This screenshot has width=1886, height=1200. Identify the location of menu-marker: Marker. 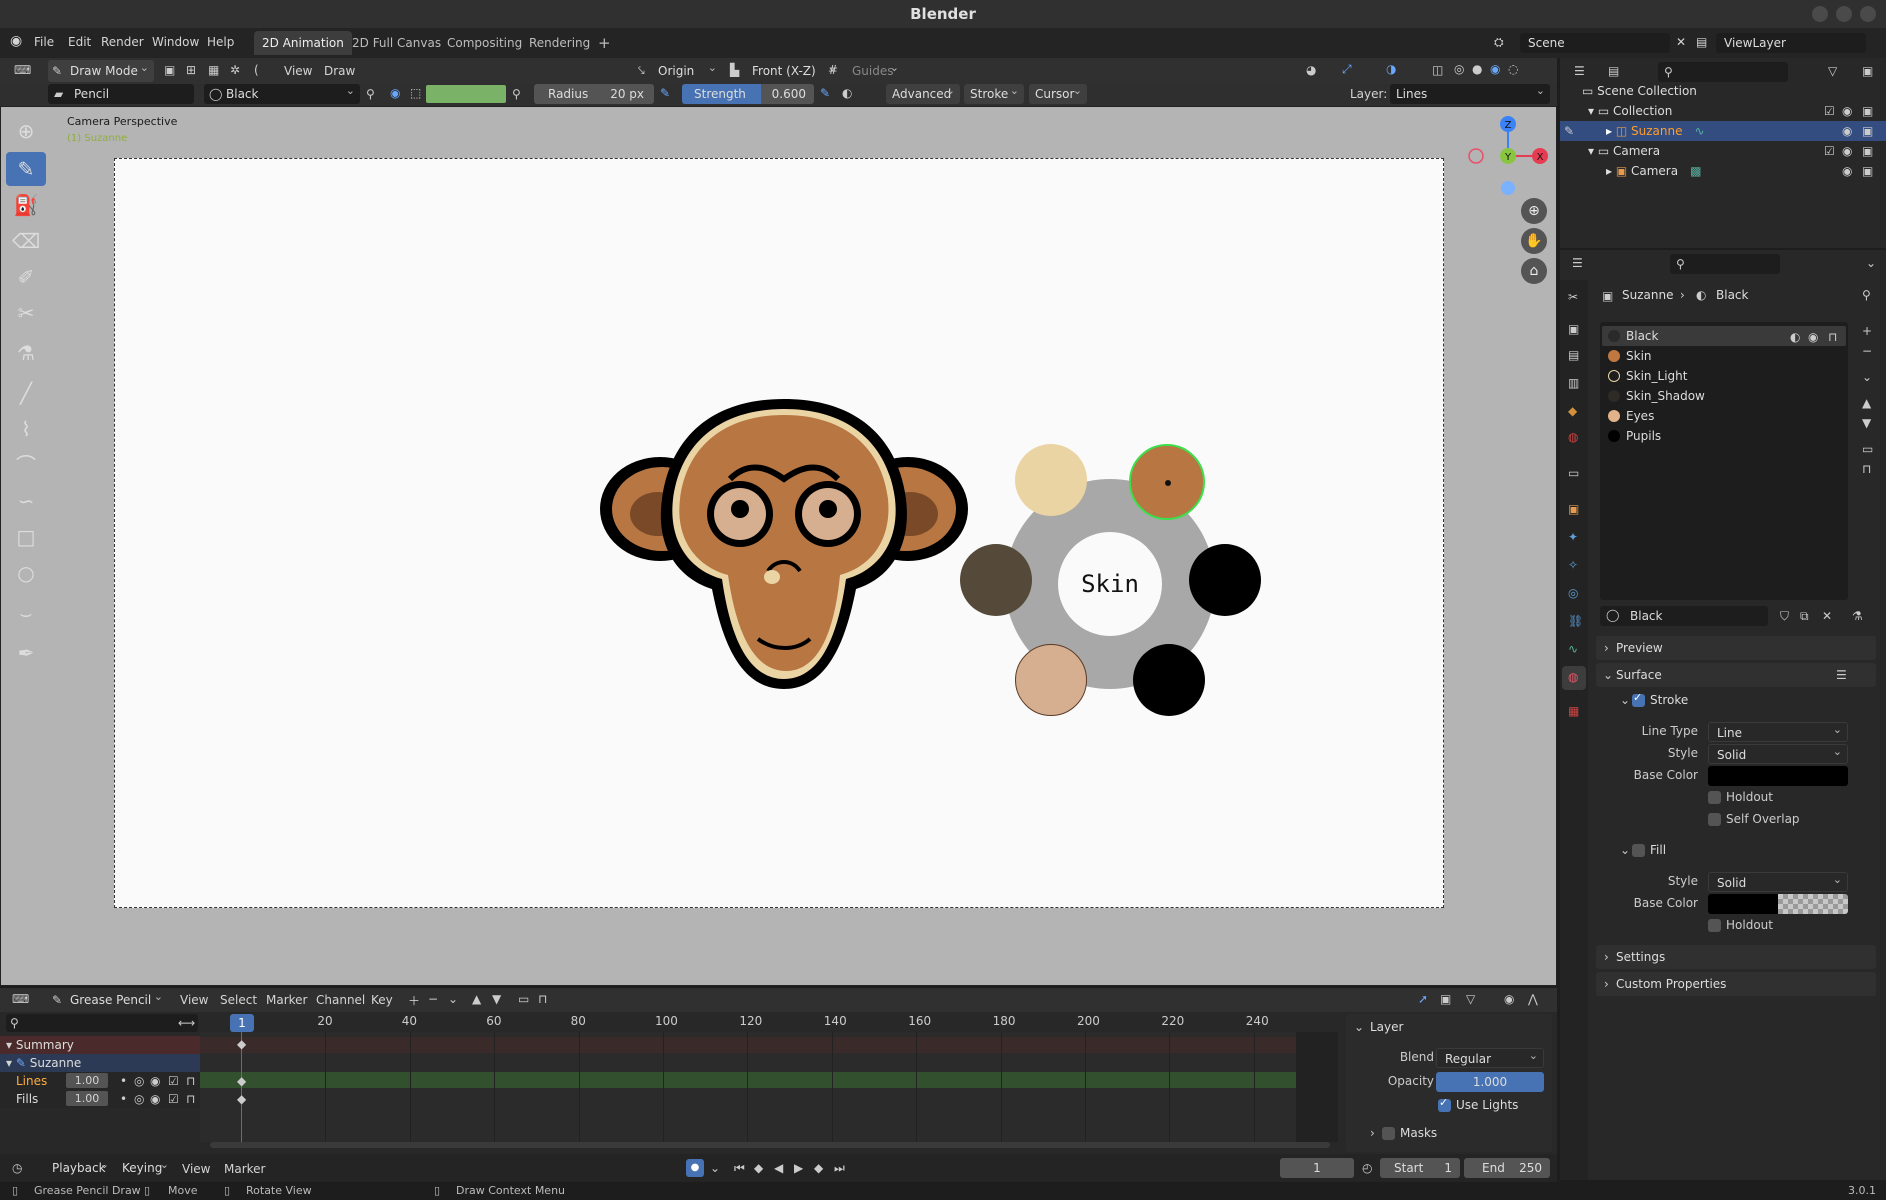
(286, 1000).